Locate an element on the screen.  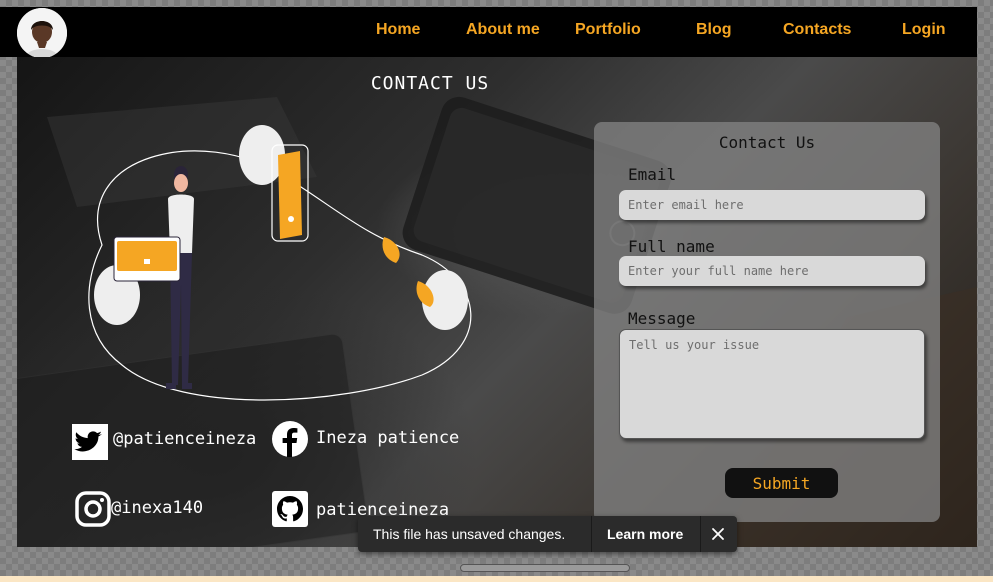
nav-login: Login is located at coordinates (924, 30).